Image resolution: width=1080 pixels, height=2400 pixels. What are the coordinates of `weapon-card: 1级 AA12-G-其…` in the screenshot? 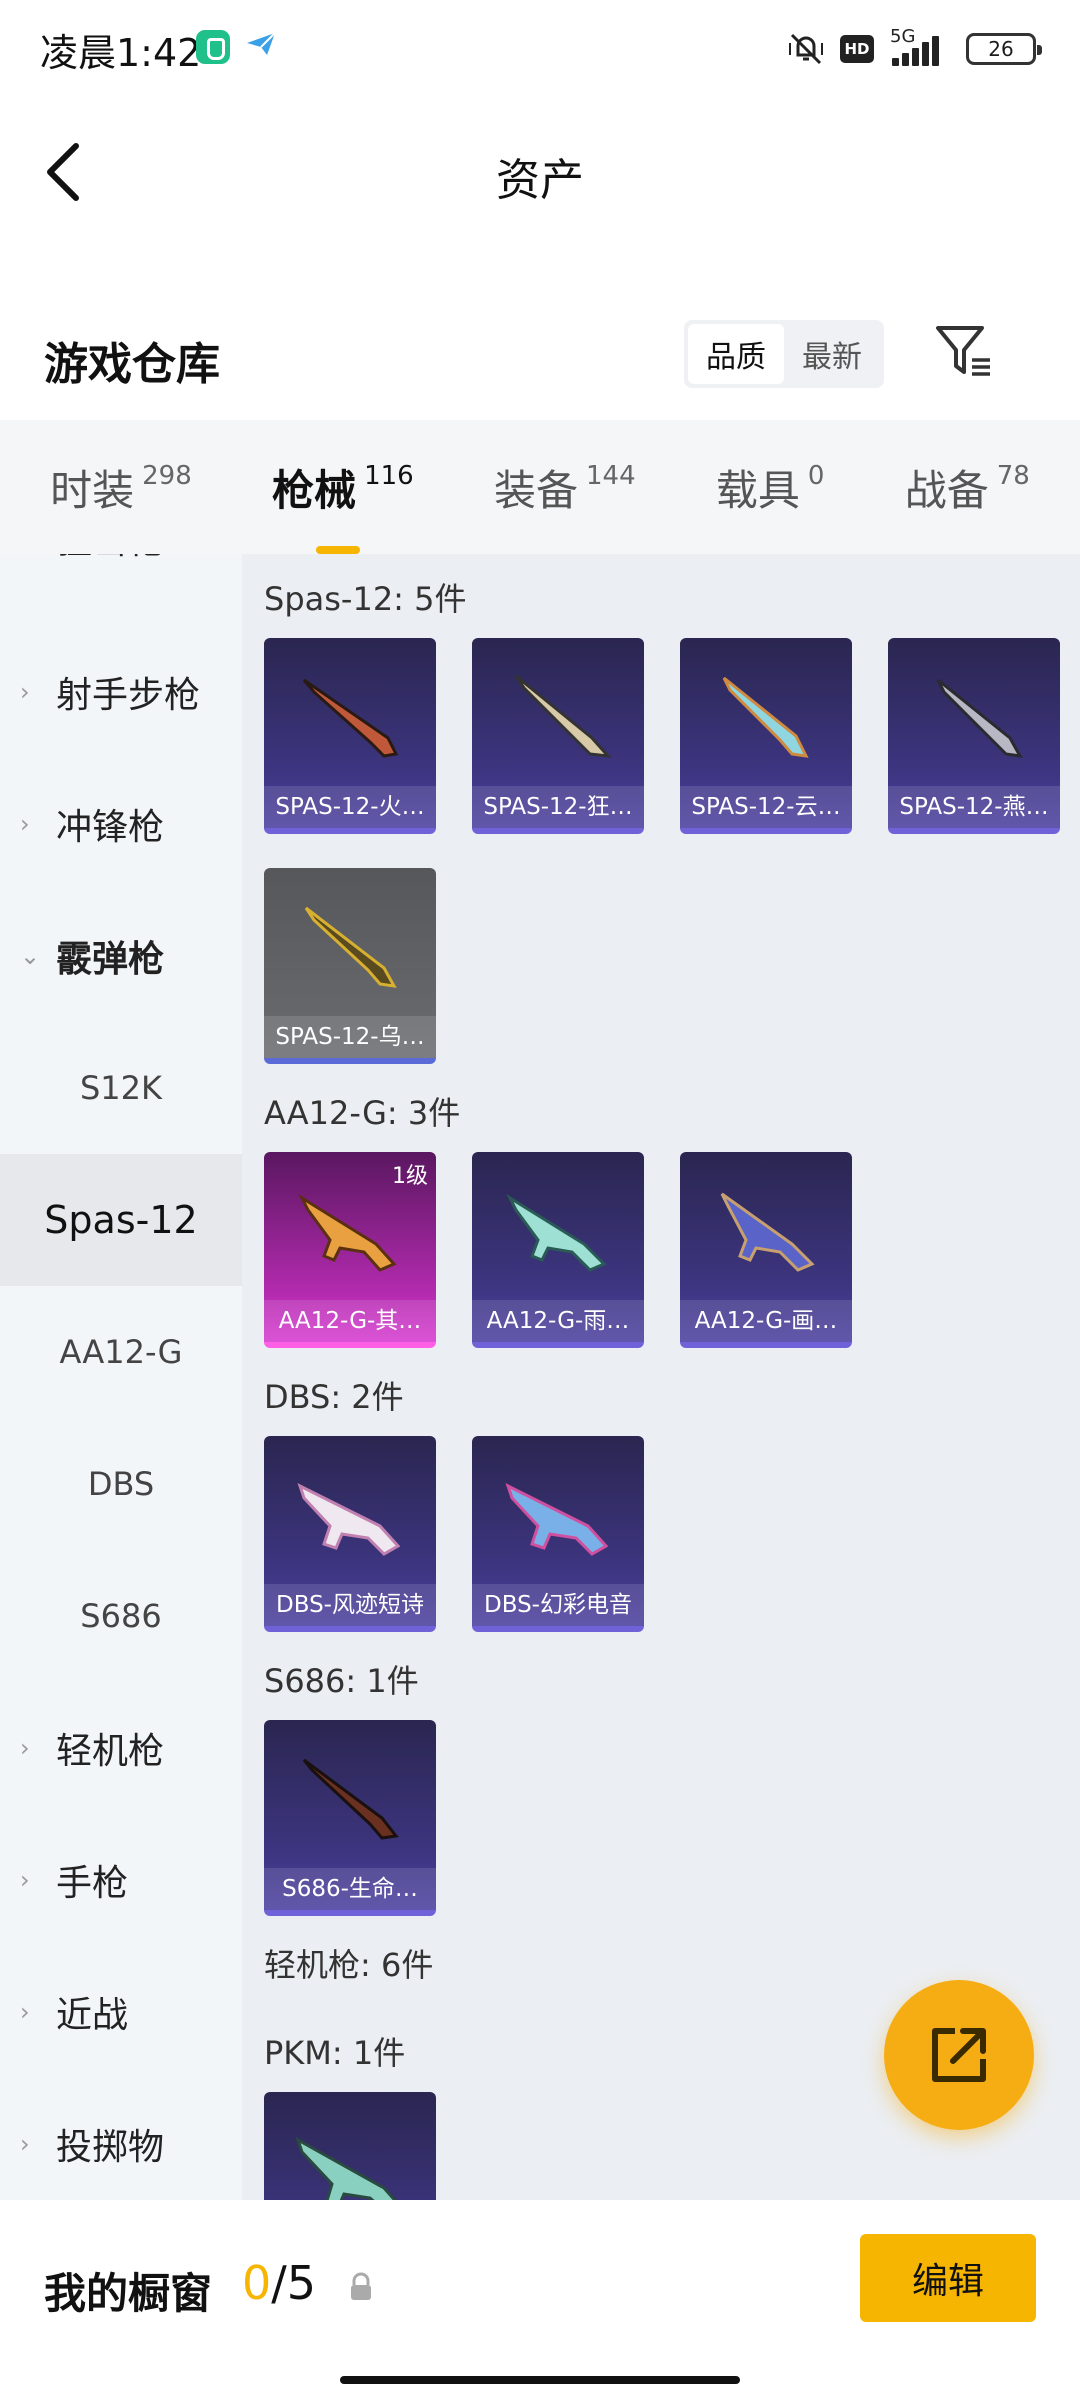 It's located at (350, 1250).